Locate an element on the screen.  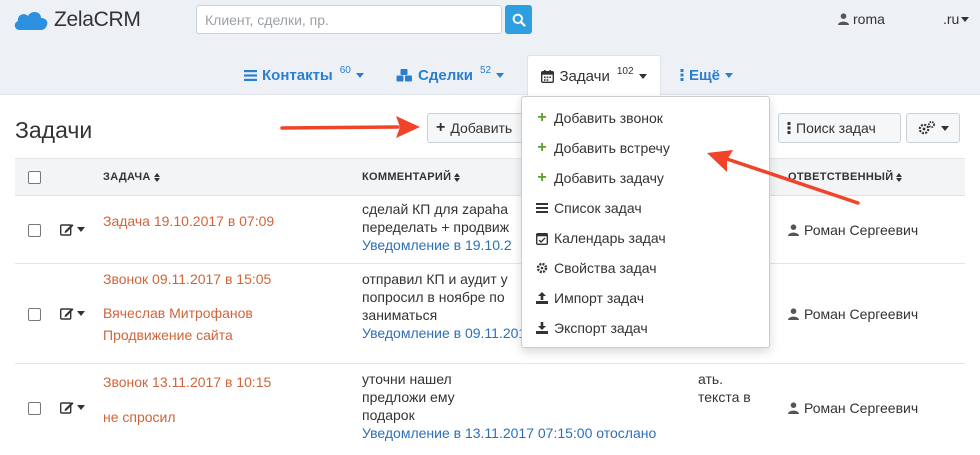
comment-line: переделать + продвиж is located at coordinates (436, 227).